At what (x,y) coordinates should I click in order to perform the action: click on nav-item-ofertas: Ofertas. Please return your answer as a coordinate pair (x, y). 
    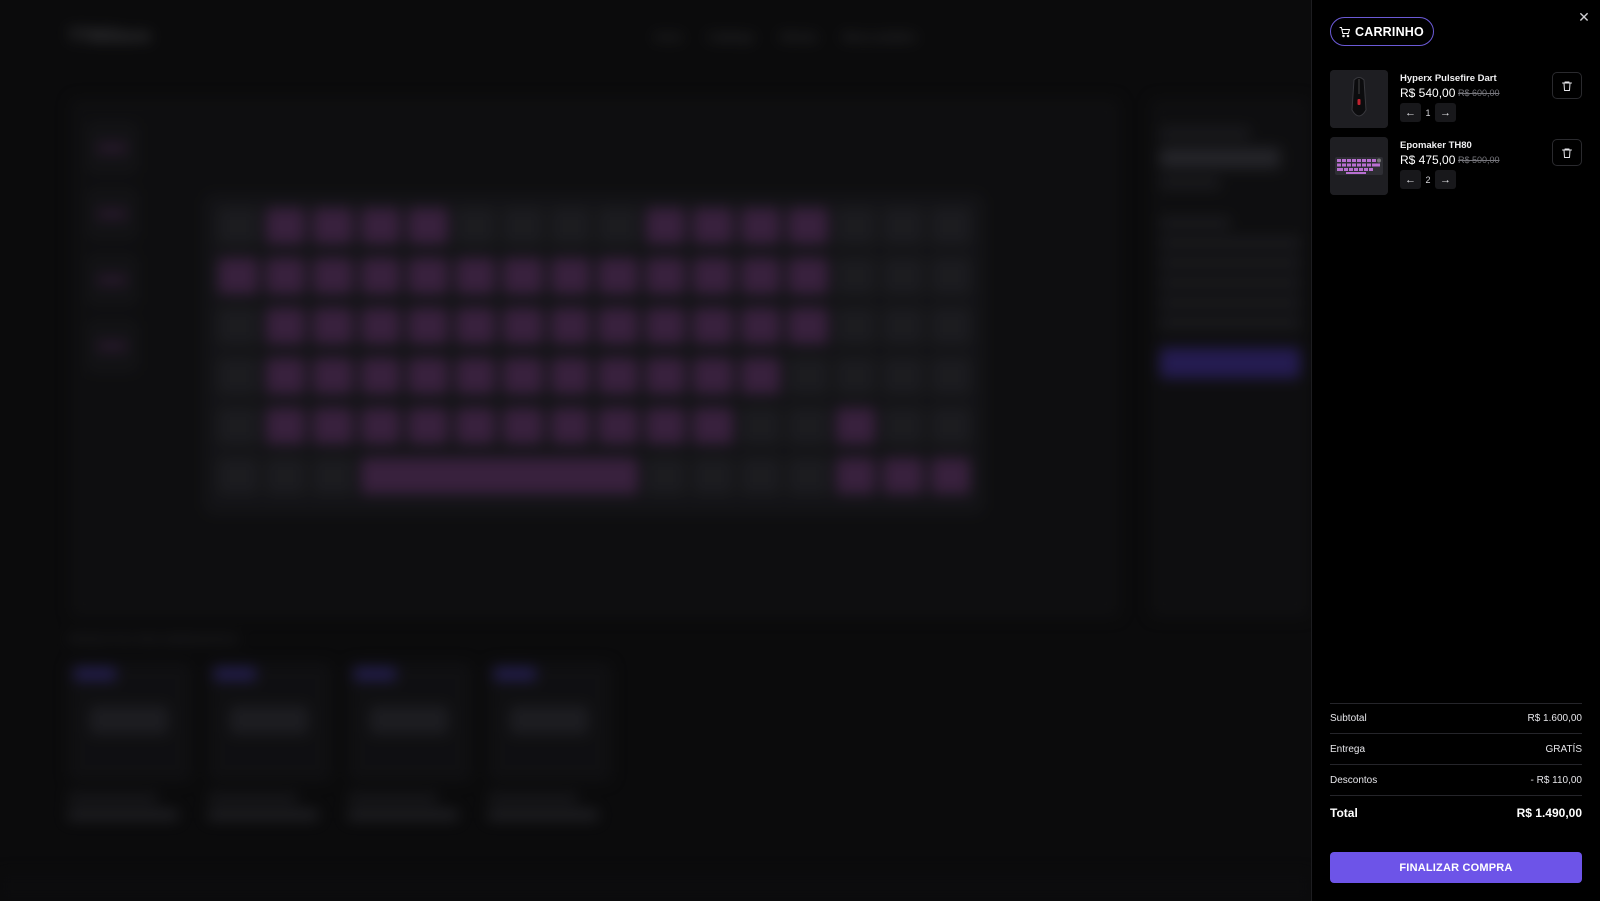
    Looking at the image, I should click on (798, 37).